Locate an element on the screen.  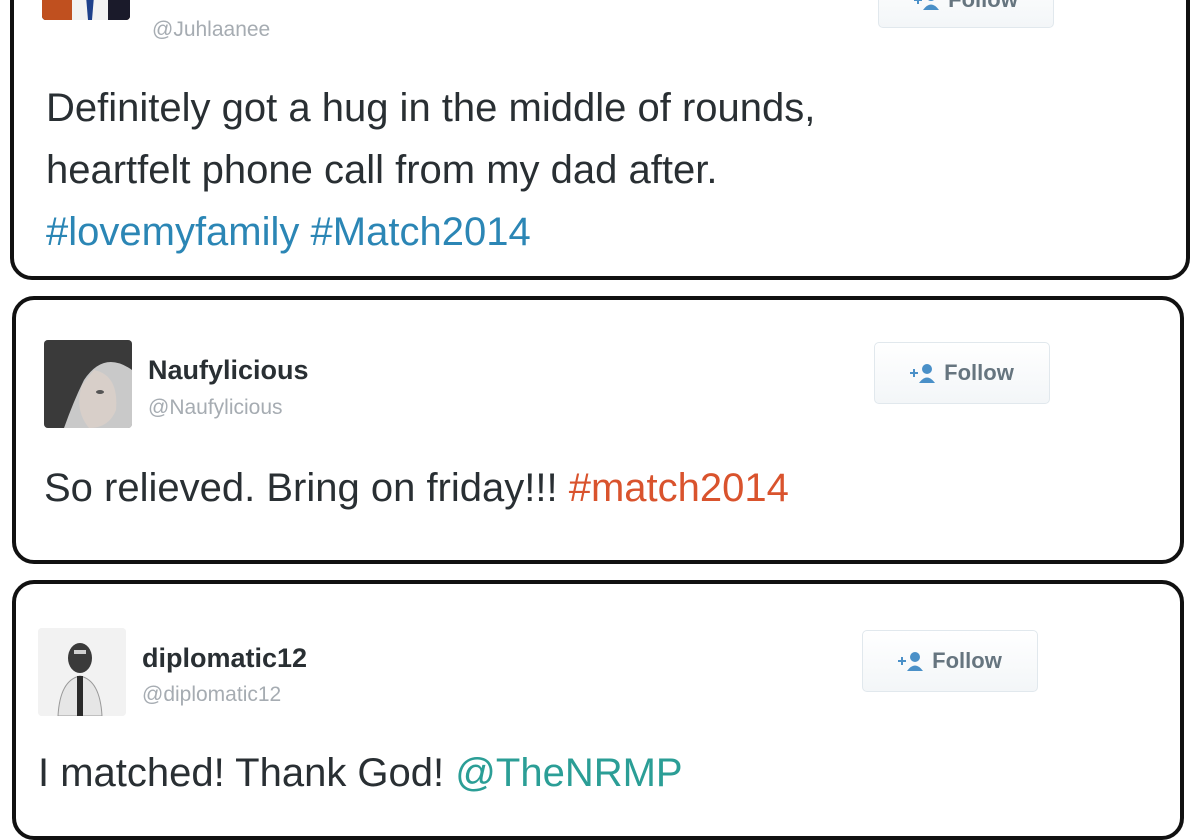
user-handle: @Juhlaanee is located at coordinates (211, 30).